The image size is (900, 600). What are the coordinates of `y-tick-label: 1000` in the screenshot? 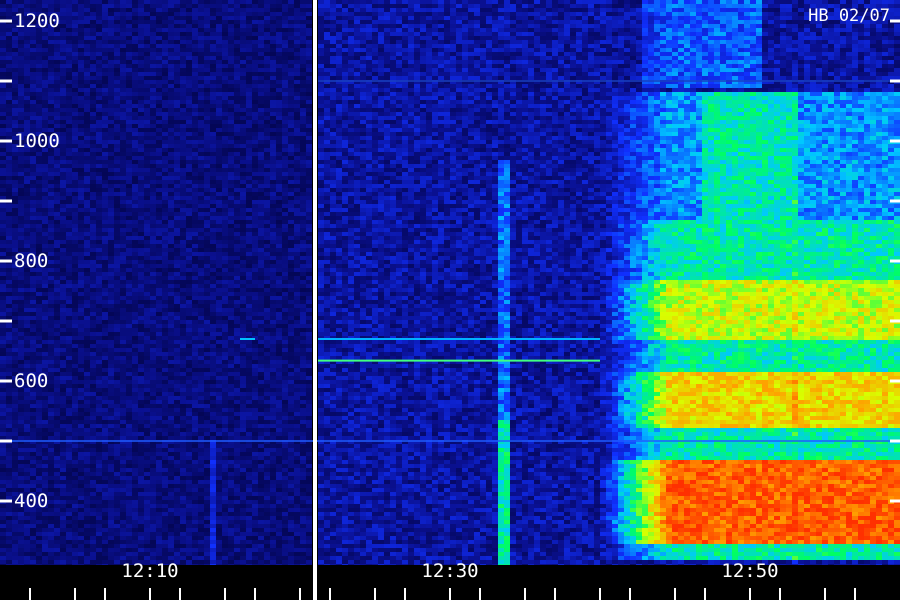 It's located at (37, 141).